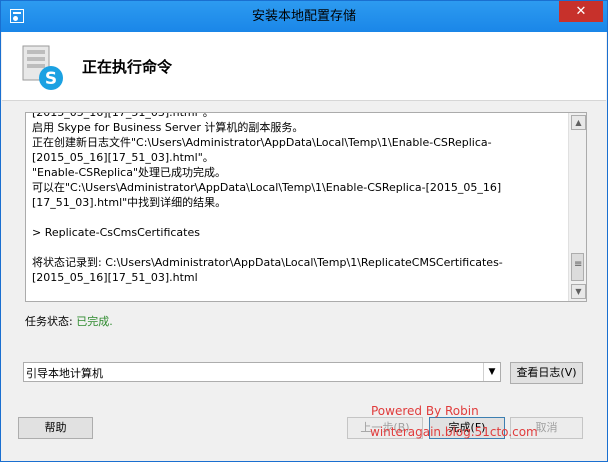  I want to click on watermark-line2: winteragain.blog.51cto.com, so click(454, 432).